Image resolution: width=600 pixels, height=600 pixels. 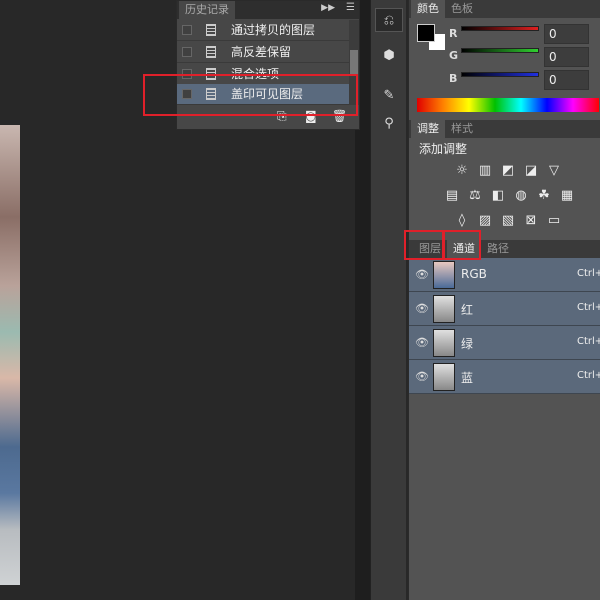 What do you see at coordinates (554, 171) in the screenshot?
I see `adjustment-icon: ▽` at bounding box center [554, 171].